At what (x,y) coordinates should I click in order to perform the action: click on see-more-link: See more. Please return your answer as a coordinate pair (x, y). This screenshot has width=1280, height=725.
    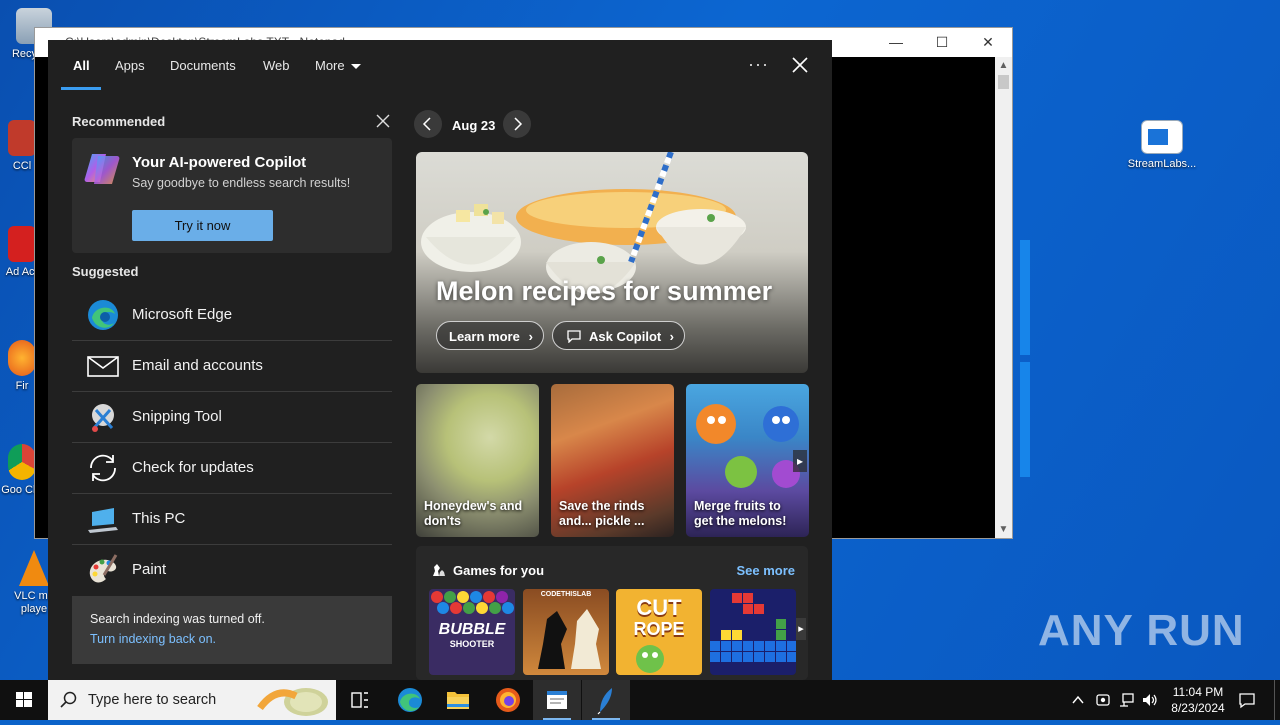
    Looking at the image, I should click on (765, 570).